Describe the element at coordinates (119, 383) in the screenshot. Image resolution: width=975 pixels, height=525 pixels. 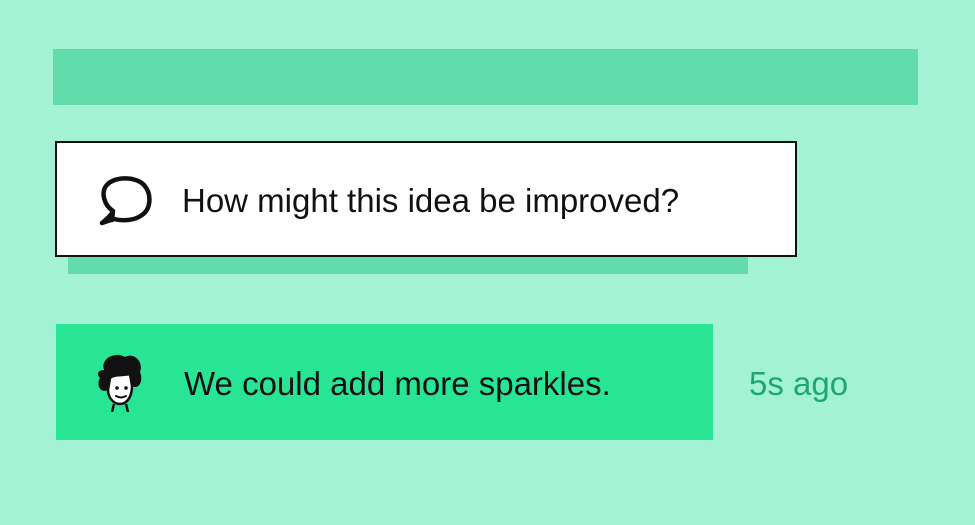
I see `user-avatar-icon` at that location.